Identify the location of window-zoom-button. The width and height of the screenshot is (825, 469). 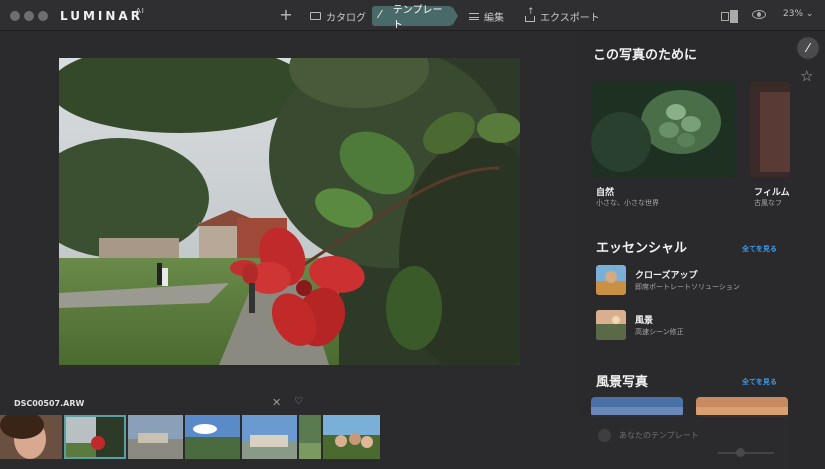
(43, 16).